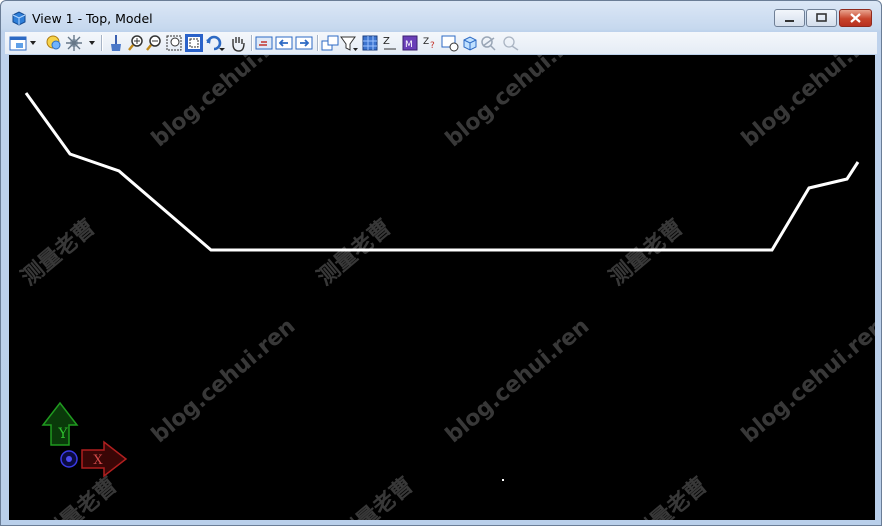 The image size is (882, 526). I want to click on window-title: View 1 - Top, Model, so click(92, 18).